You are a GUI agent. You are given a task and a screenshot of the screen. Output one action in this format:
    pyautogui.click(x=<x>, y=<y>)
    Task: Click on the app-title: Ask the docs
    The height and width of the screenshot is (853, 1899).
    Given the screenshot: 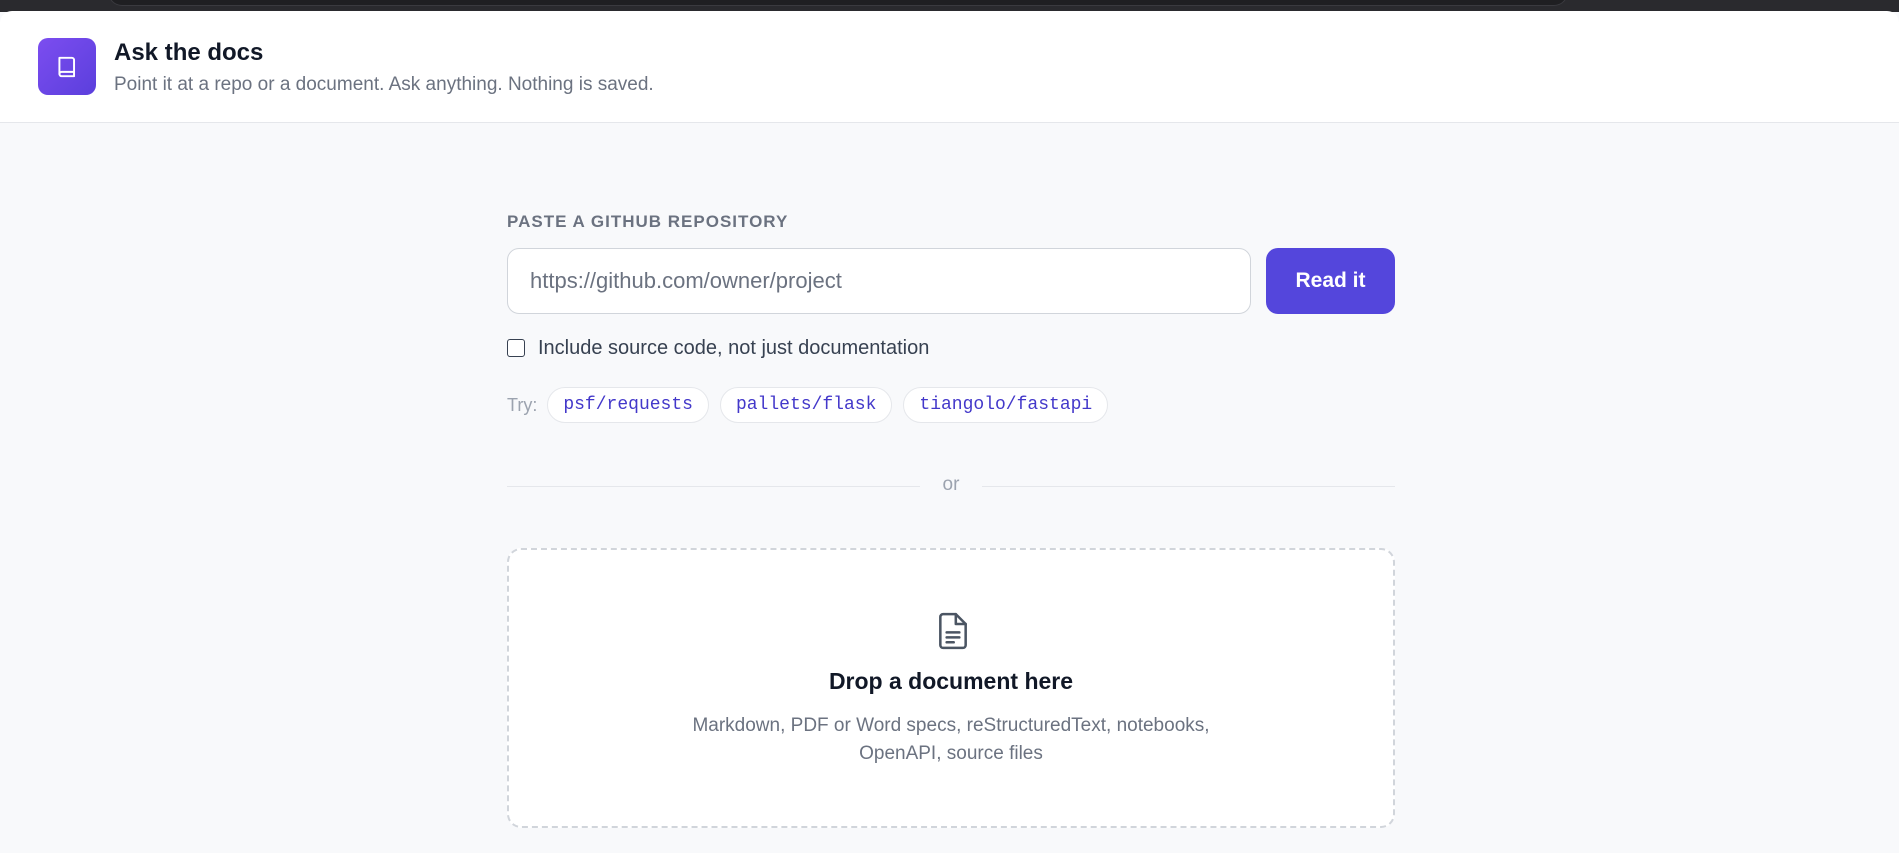 What is the action you would take?
    pyautogui.click(x=189, y=52)
    